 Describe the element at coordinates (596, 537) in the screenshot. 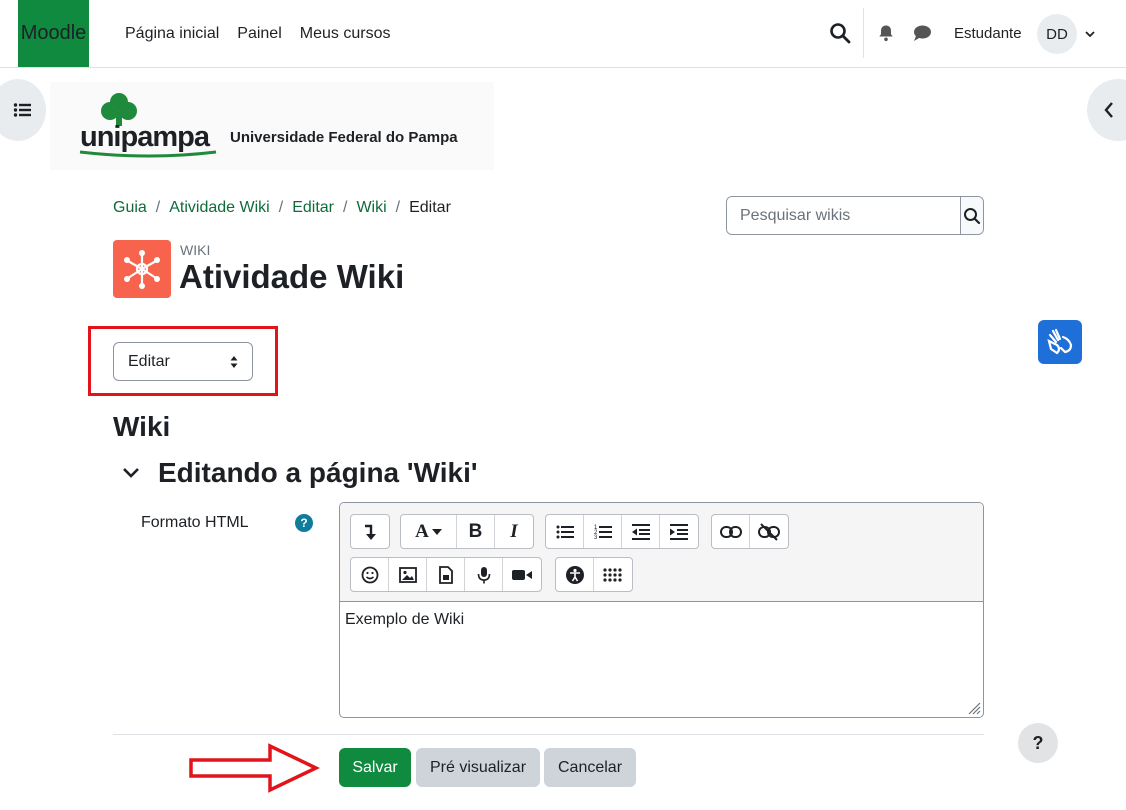

I see `svg-text: 3` at that location.